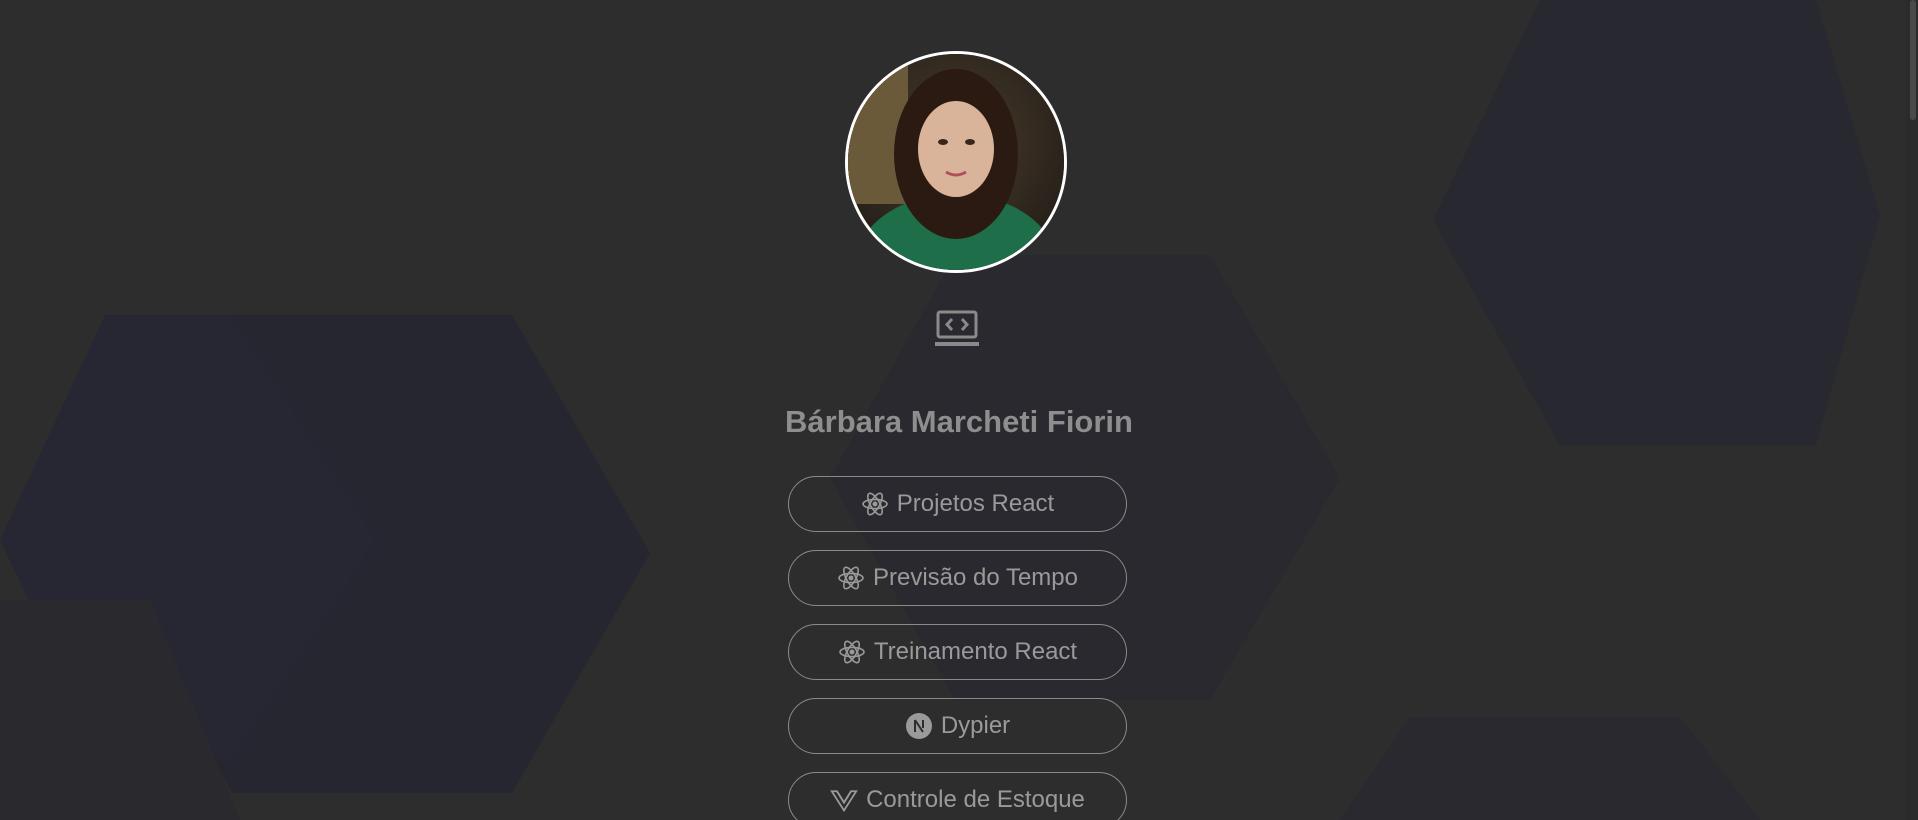 The height and width of the screenshot is (820, 1918). What do you see at coordinates (975, 799) in the screenshot?
I see `link-label: Controle de Estoque` at bounding box center [975, 799].